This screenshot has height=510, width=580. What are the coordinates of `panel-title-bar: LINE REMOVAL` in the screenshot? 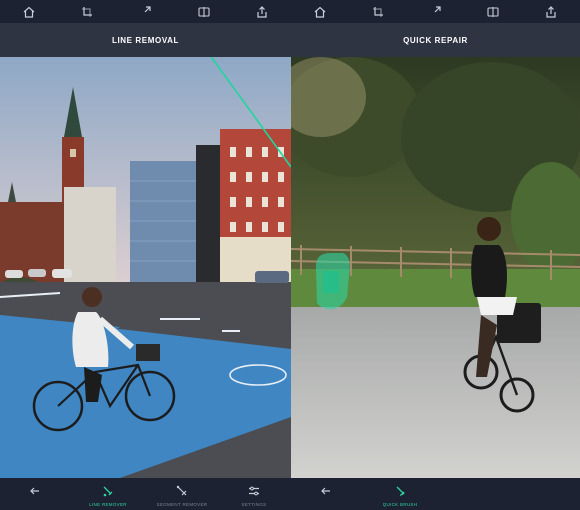 It's located at (145, 40).